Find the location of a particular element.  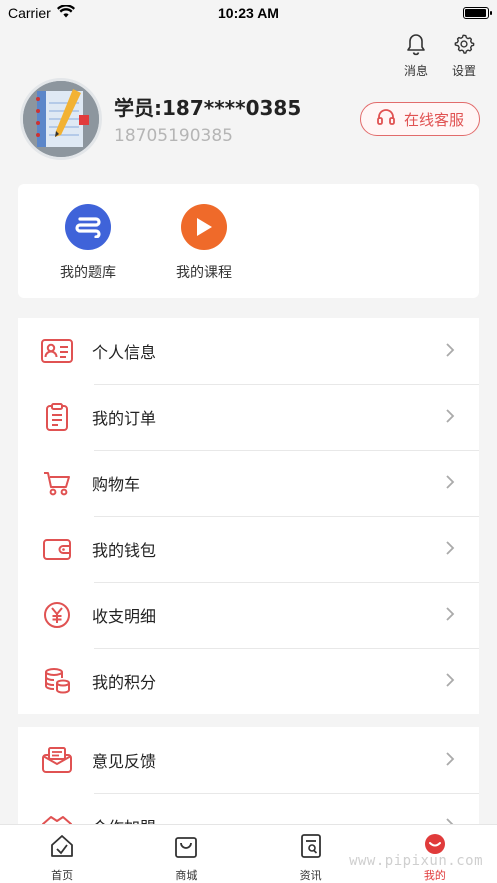

menu-item-partnership: 合作加盟 is located at coordinates (248, 808).